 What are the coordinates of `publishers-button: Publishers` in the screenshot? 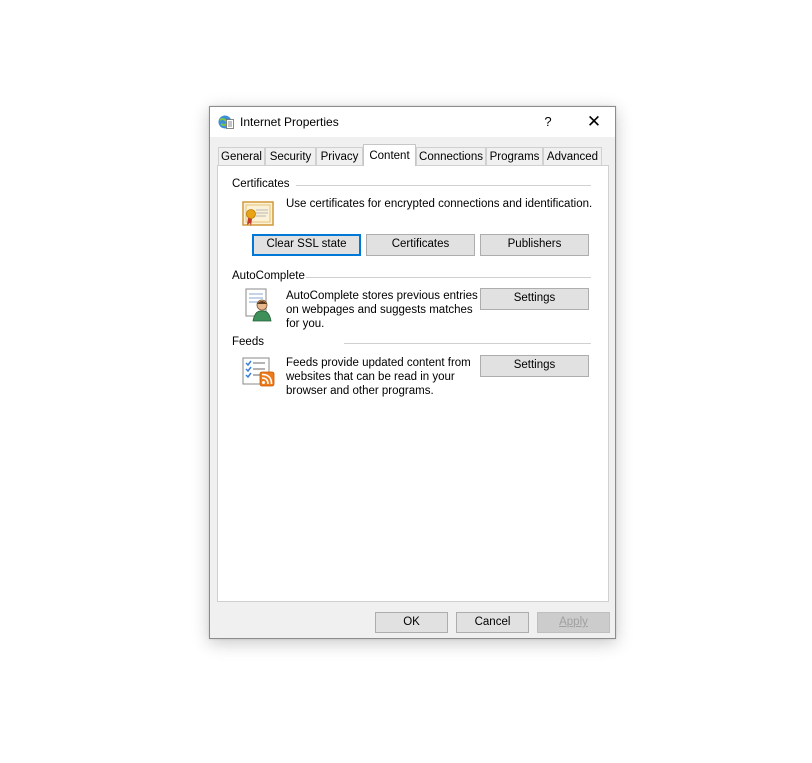 It's located at (534, 245).